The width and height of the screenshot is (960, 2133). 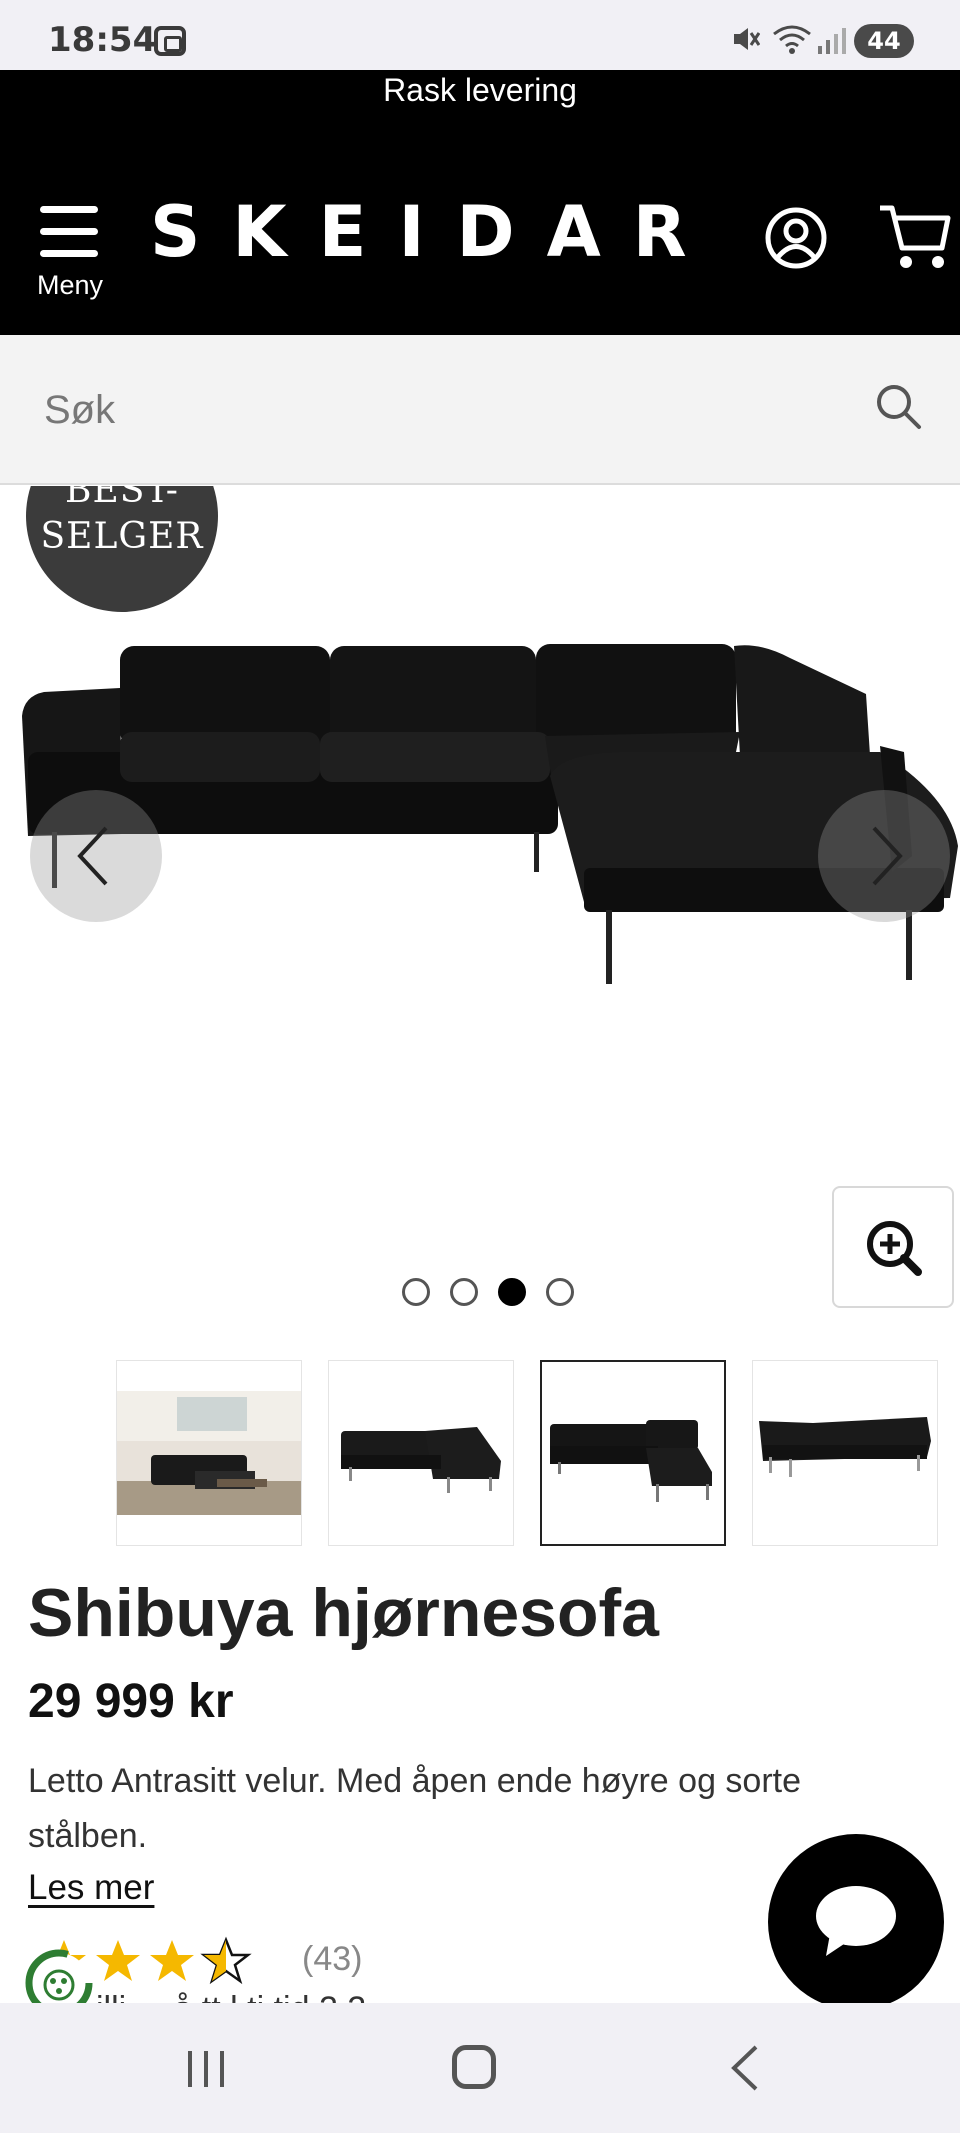 What do you see at coordinates (633, 1453) in the screenshot?
I see `thumbnail-3-active` at bounding box center [633, 1453].